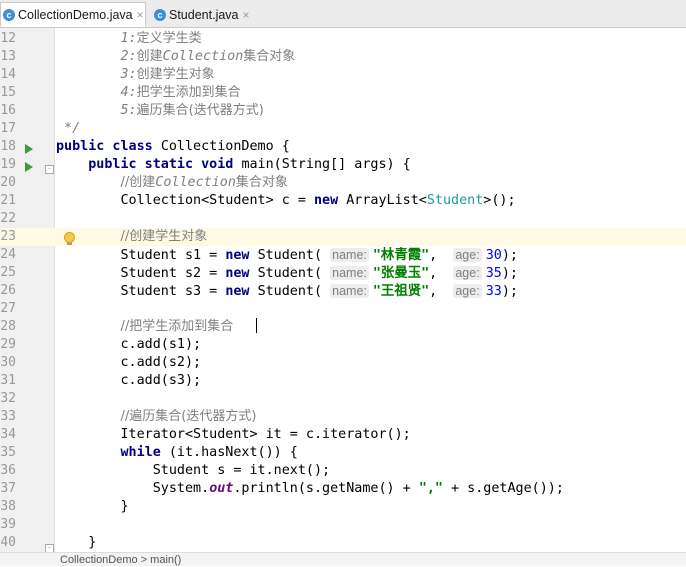 The image size is (686, 567). I want to click on code-line: 23 //创建学生对象, so click(343, 237).